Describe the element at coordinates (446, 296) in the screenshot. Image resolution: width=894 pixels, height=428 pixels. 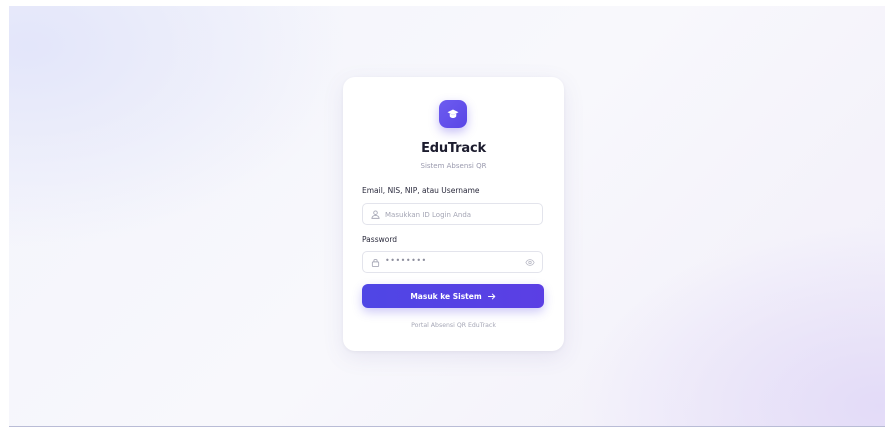
I see `submit-button-label: Masuk ke Sistem` at that location.